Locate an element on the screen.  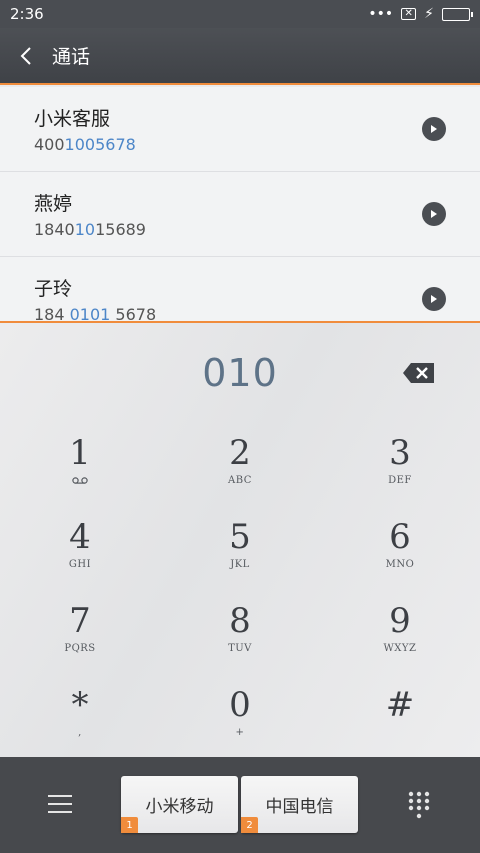
key-6: 6 MNO is located at coordinates (400, 553).